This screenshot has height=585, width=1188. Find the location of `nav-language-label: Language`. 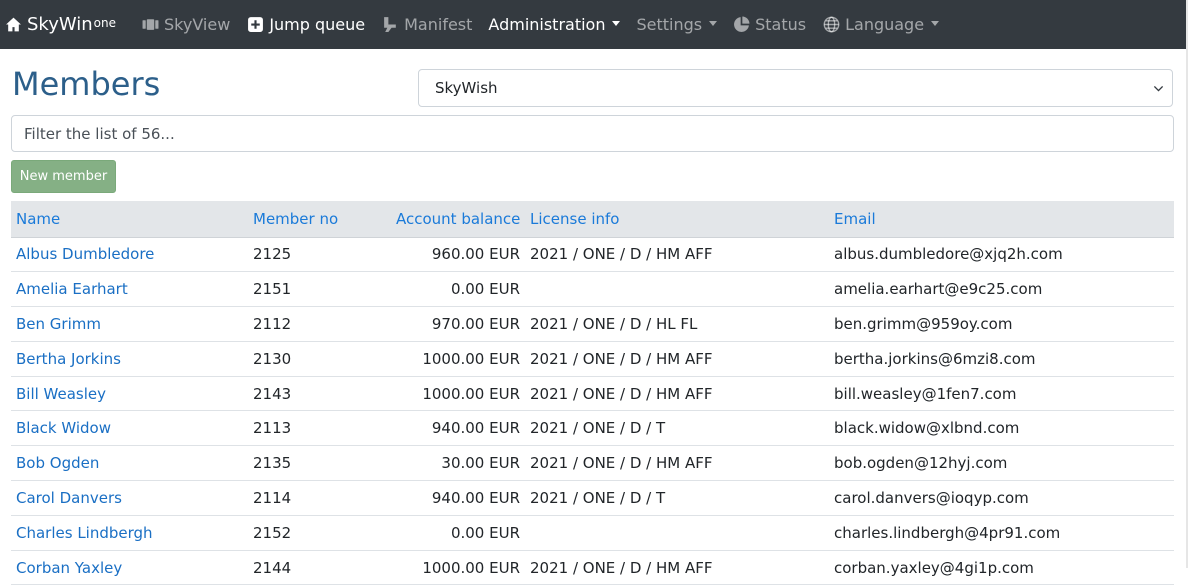

nav-language-label: Language is located at coordinates (885, 24).